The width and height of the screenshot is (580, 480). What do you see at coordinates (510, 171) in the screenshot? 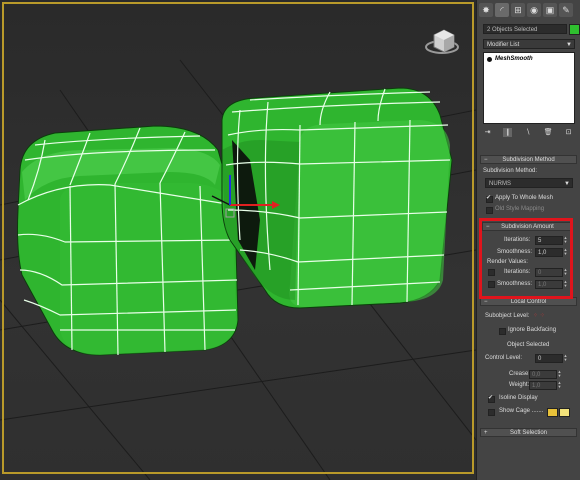
I see `subdivision-method-label: Subdivision Method:` at bounding box center [510, 171].